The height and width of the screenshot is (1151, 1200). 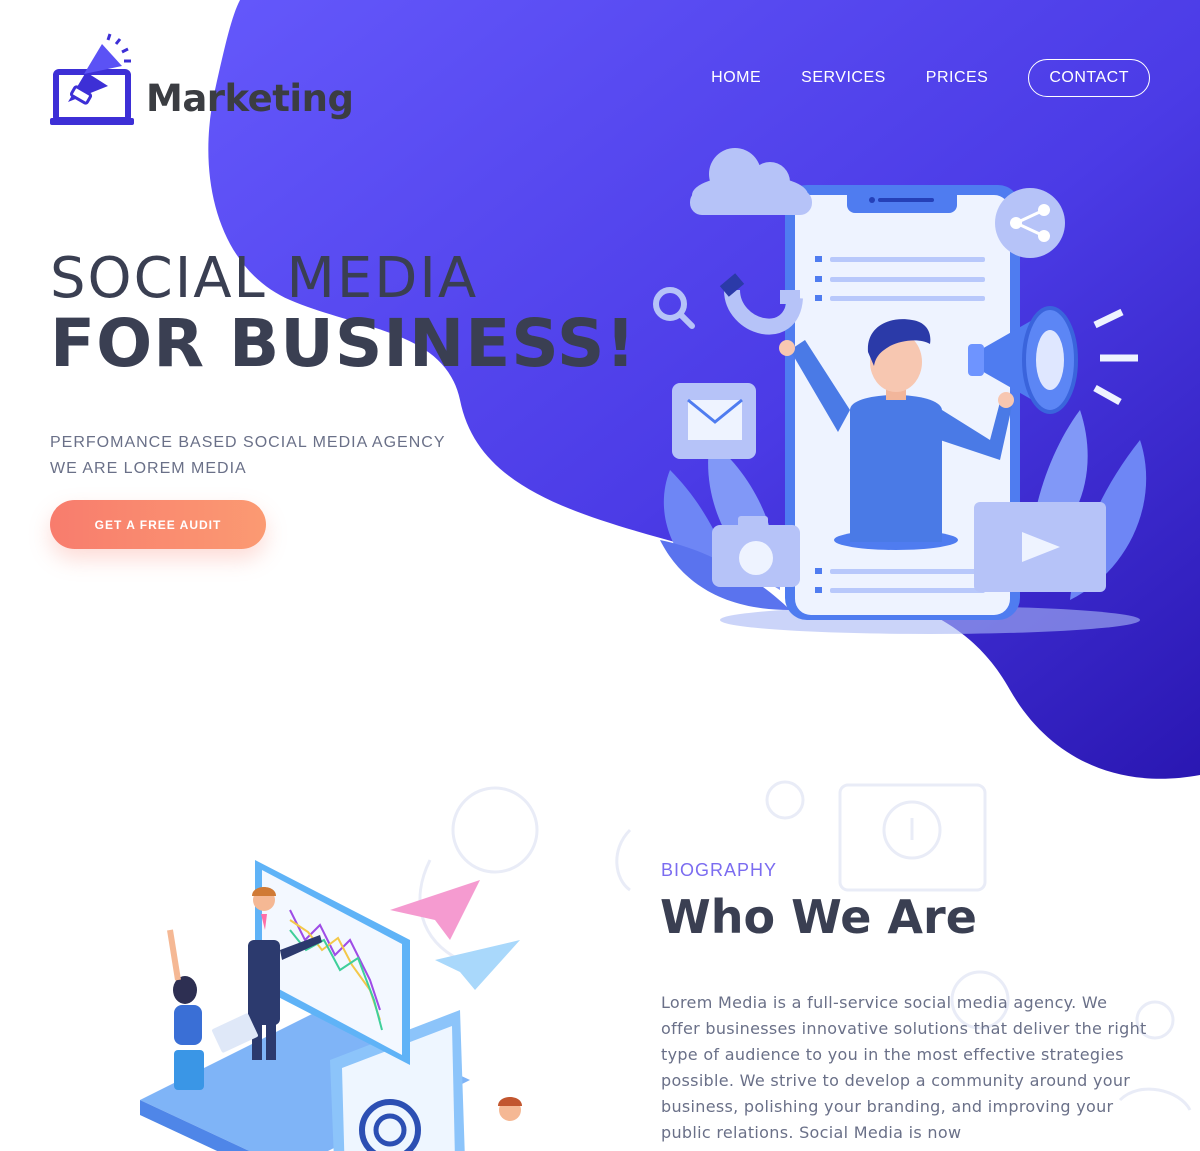 I want to click on search-icon, so click(x=674, y=308).